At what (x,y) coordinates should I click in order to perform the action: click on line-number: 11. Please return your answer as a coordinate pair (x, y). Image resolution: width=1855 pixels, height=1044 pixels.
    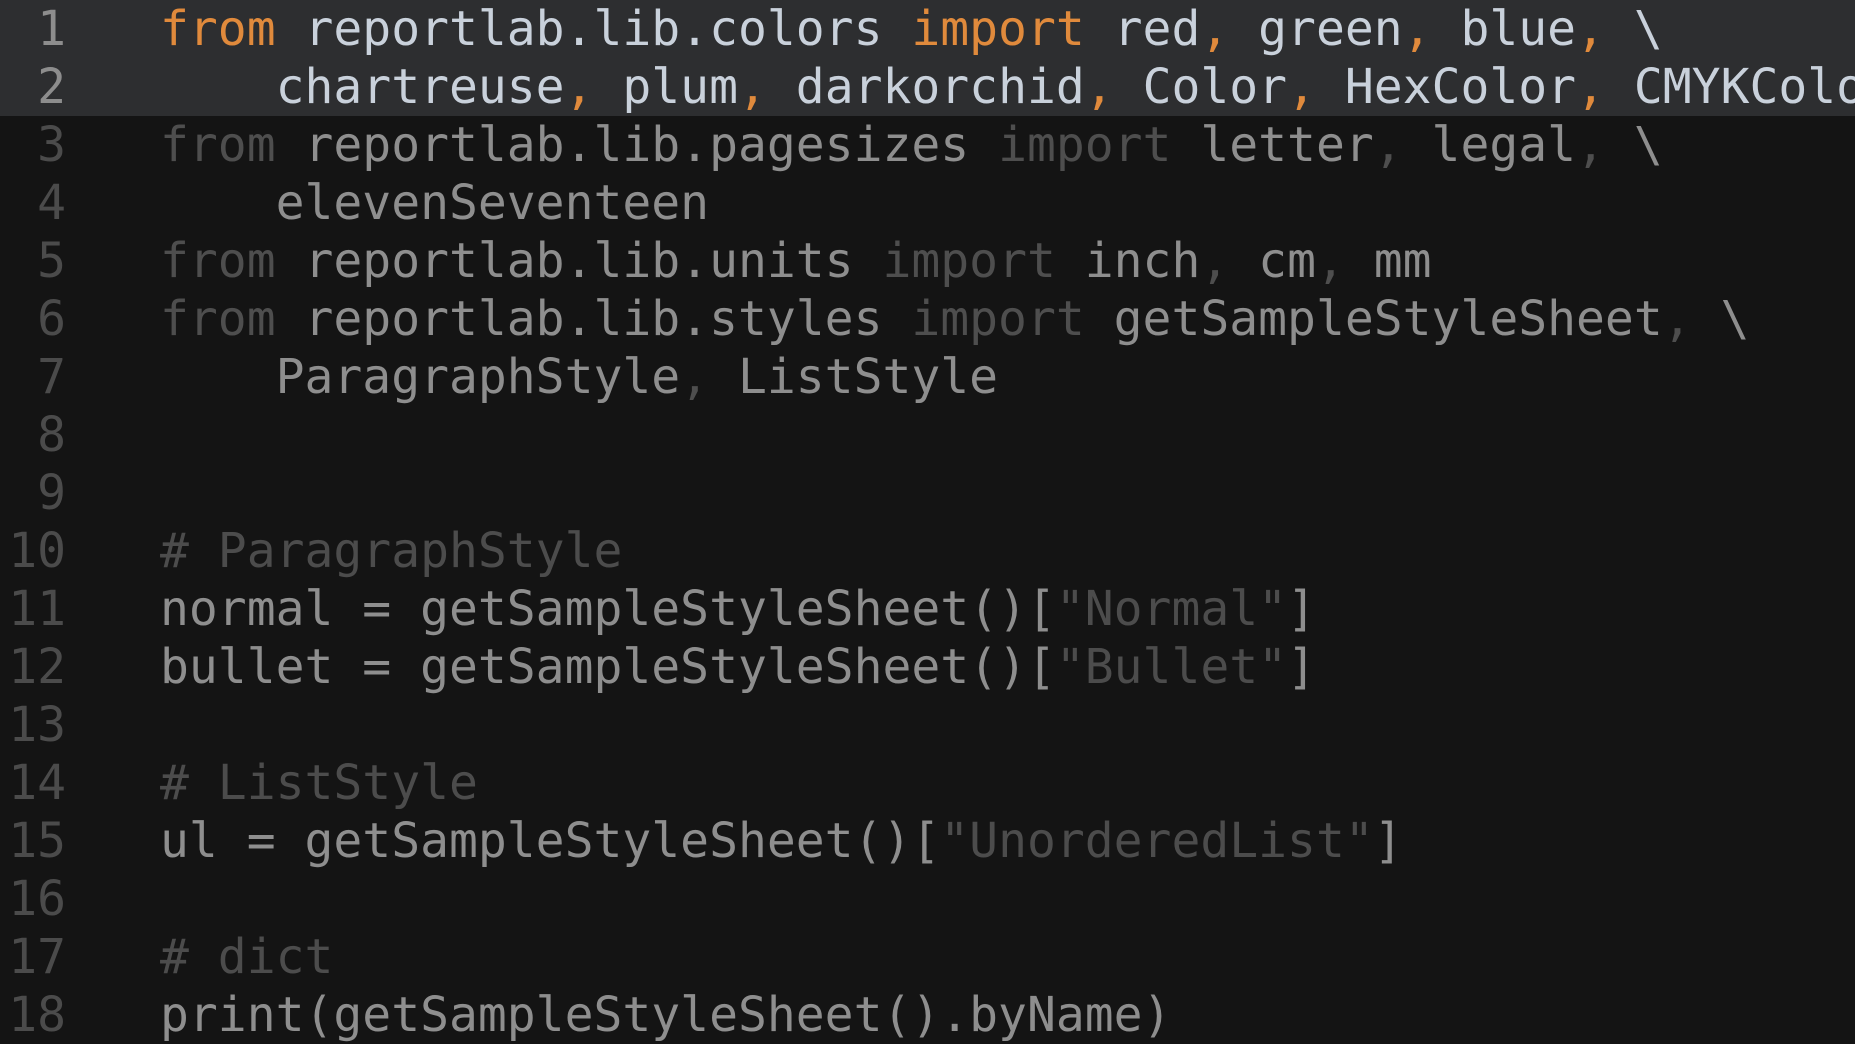
    Looking at the image, I should click on (37, 609).